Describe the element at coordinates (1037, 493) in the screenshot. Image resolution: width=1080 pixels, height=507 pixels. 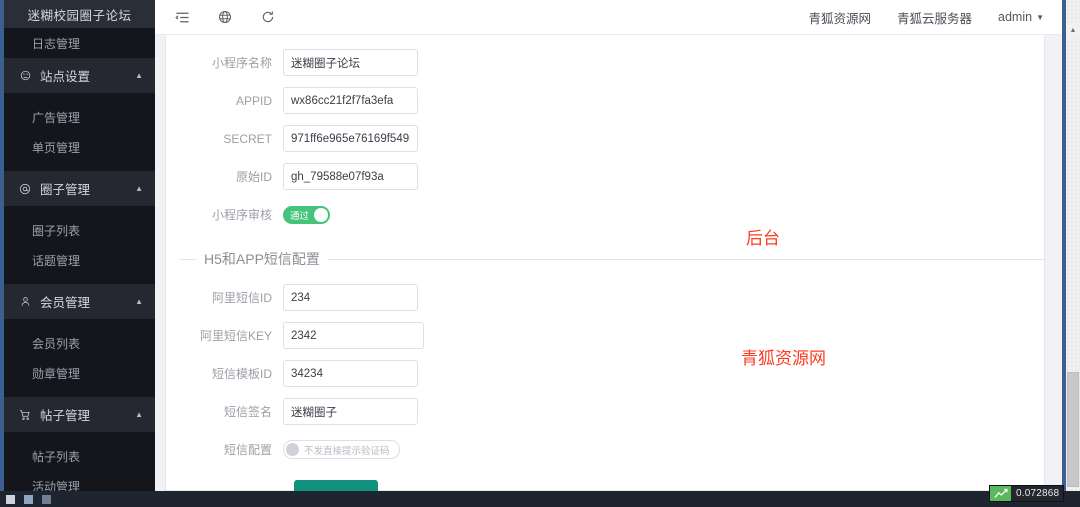
I see `performance-value: 0.072868` at that location.